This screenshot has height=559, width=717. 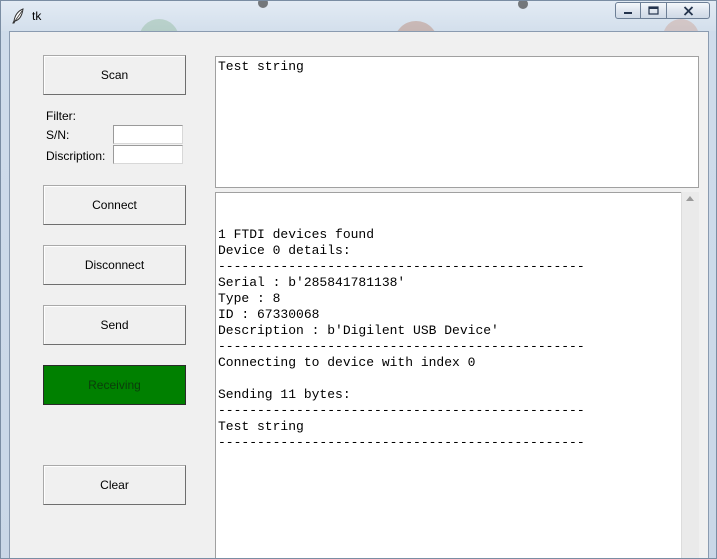 What do you see at coordinates (296, 234) in the screenshot?
I see `log-line: 1 FTDI devices found` at bounding box center [296, 234].